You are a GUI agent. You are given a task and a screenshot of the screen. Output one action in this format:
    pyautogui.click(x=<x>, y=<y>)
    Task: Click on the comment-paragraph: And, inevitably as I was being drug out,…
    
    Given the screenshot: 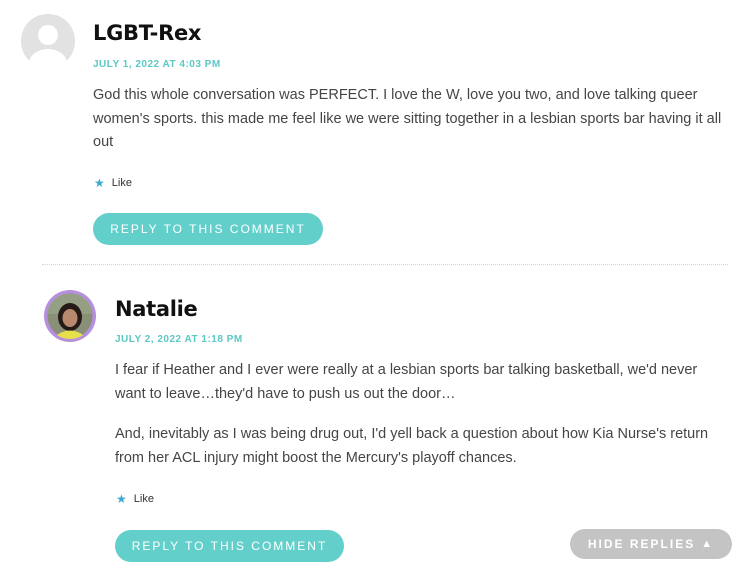 What is the action you would take?
    pyautogui.click(x=412, y=446)
    